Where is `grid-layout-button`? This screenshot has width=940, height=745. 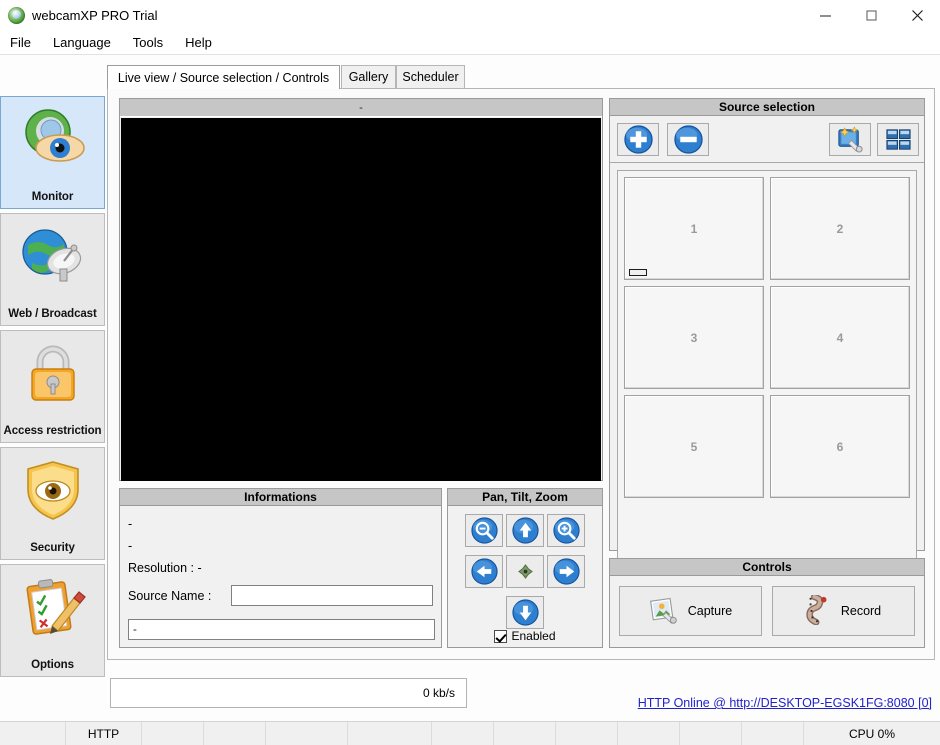 grid-layout-button is located at coordinates (898, 139).